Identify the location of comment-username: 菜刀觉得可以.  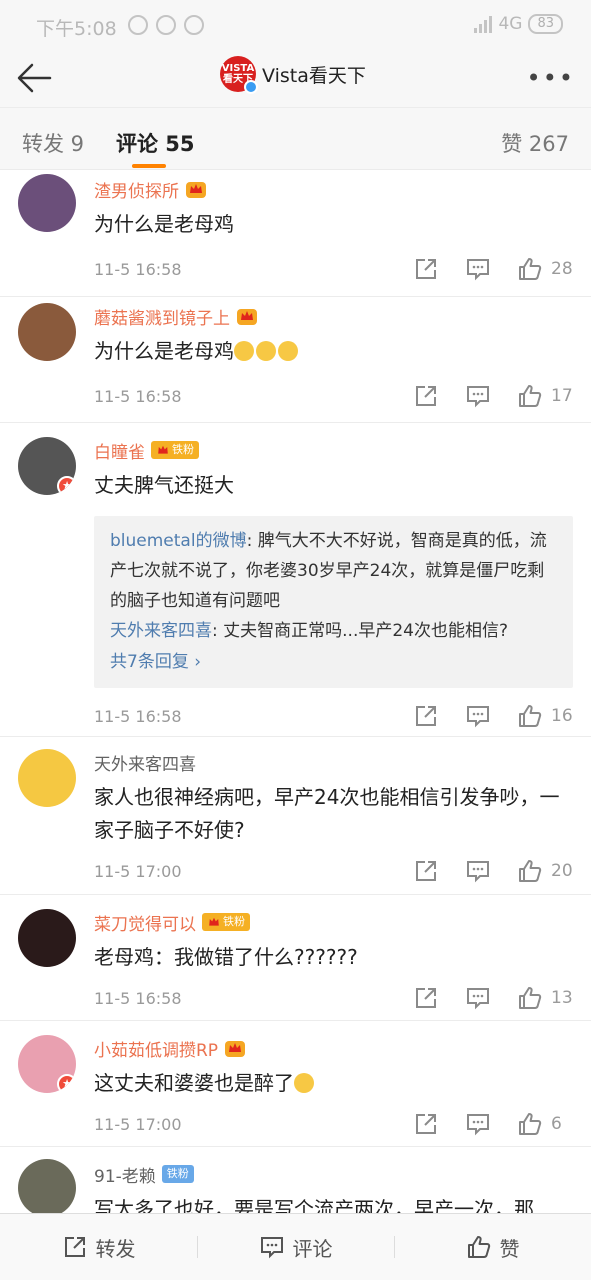
(145, 922).